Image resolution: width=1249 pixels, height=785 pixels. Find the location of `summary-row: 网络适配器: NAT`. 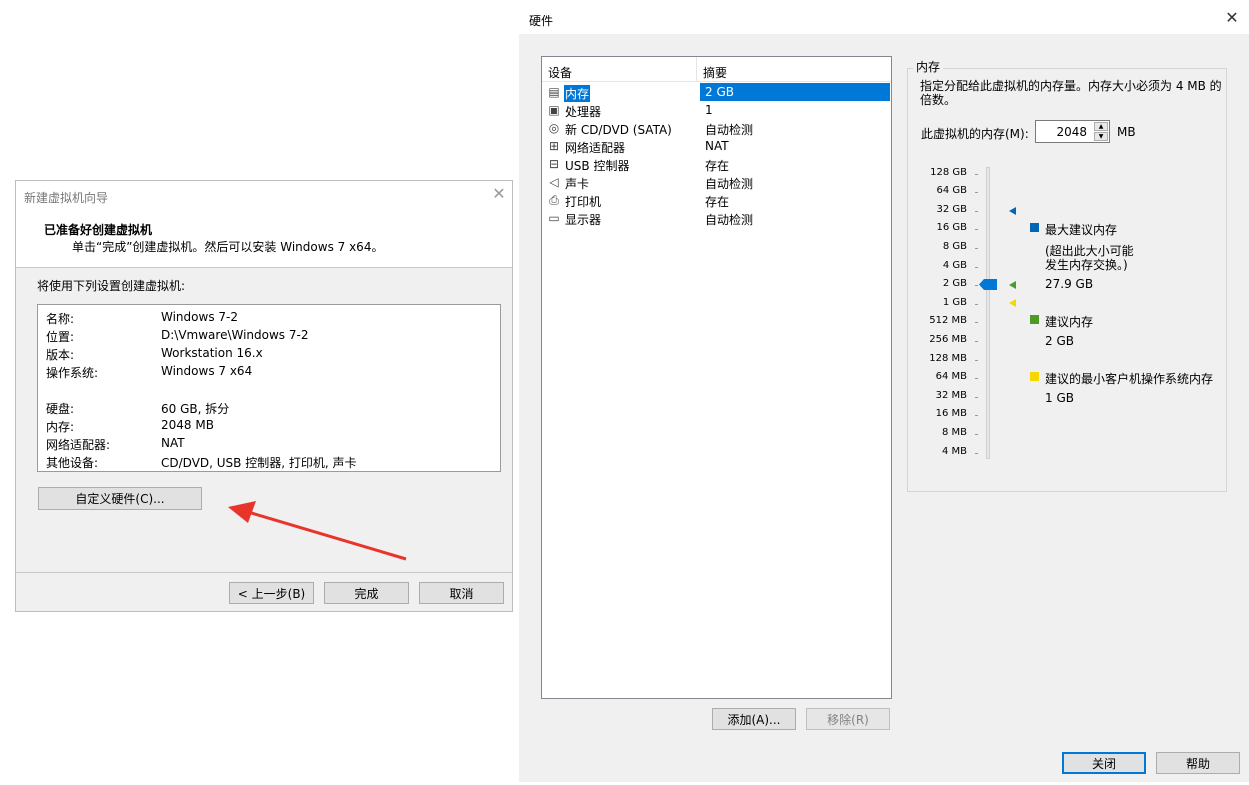

summary-row: 网络适配器: NAT is located at coordinates (115, 444).